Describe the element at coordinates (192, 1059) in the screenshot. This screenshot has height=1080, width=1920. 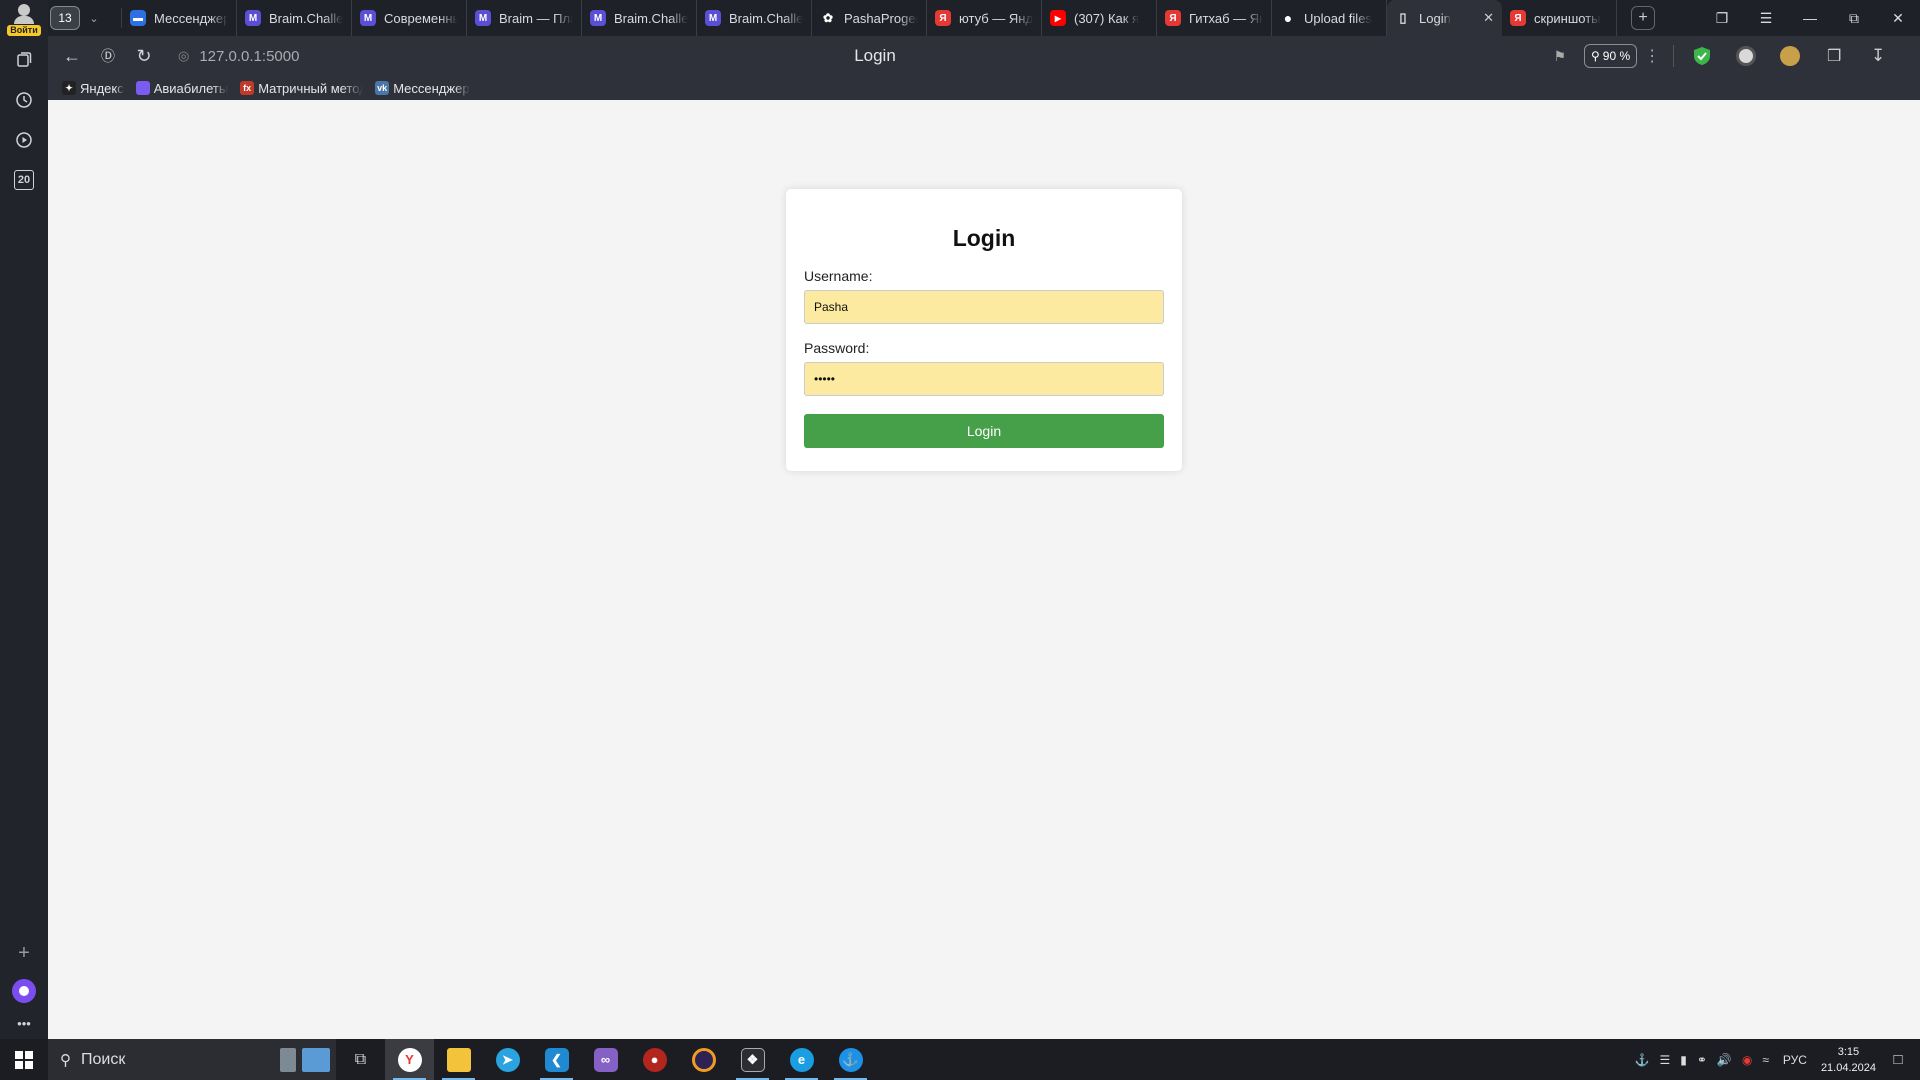
I see `taskbar-search: ⚲ Поиск` at that location.